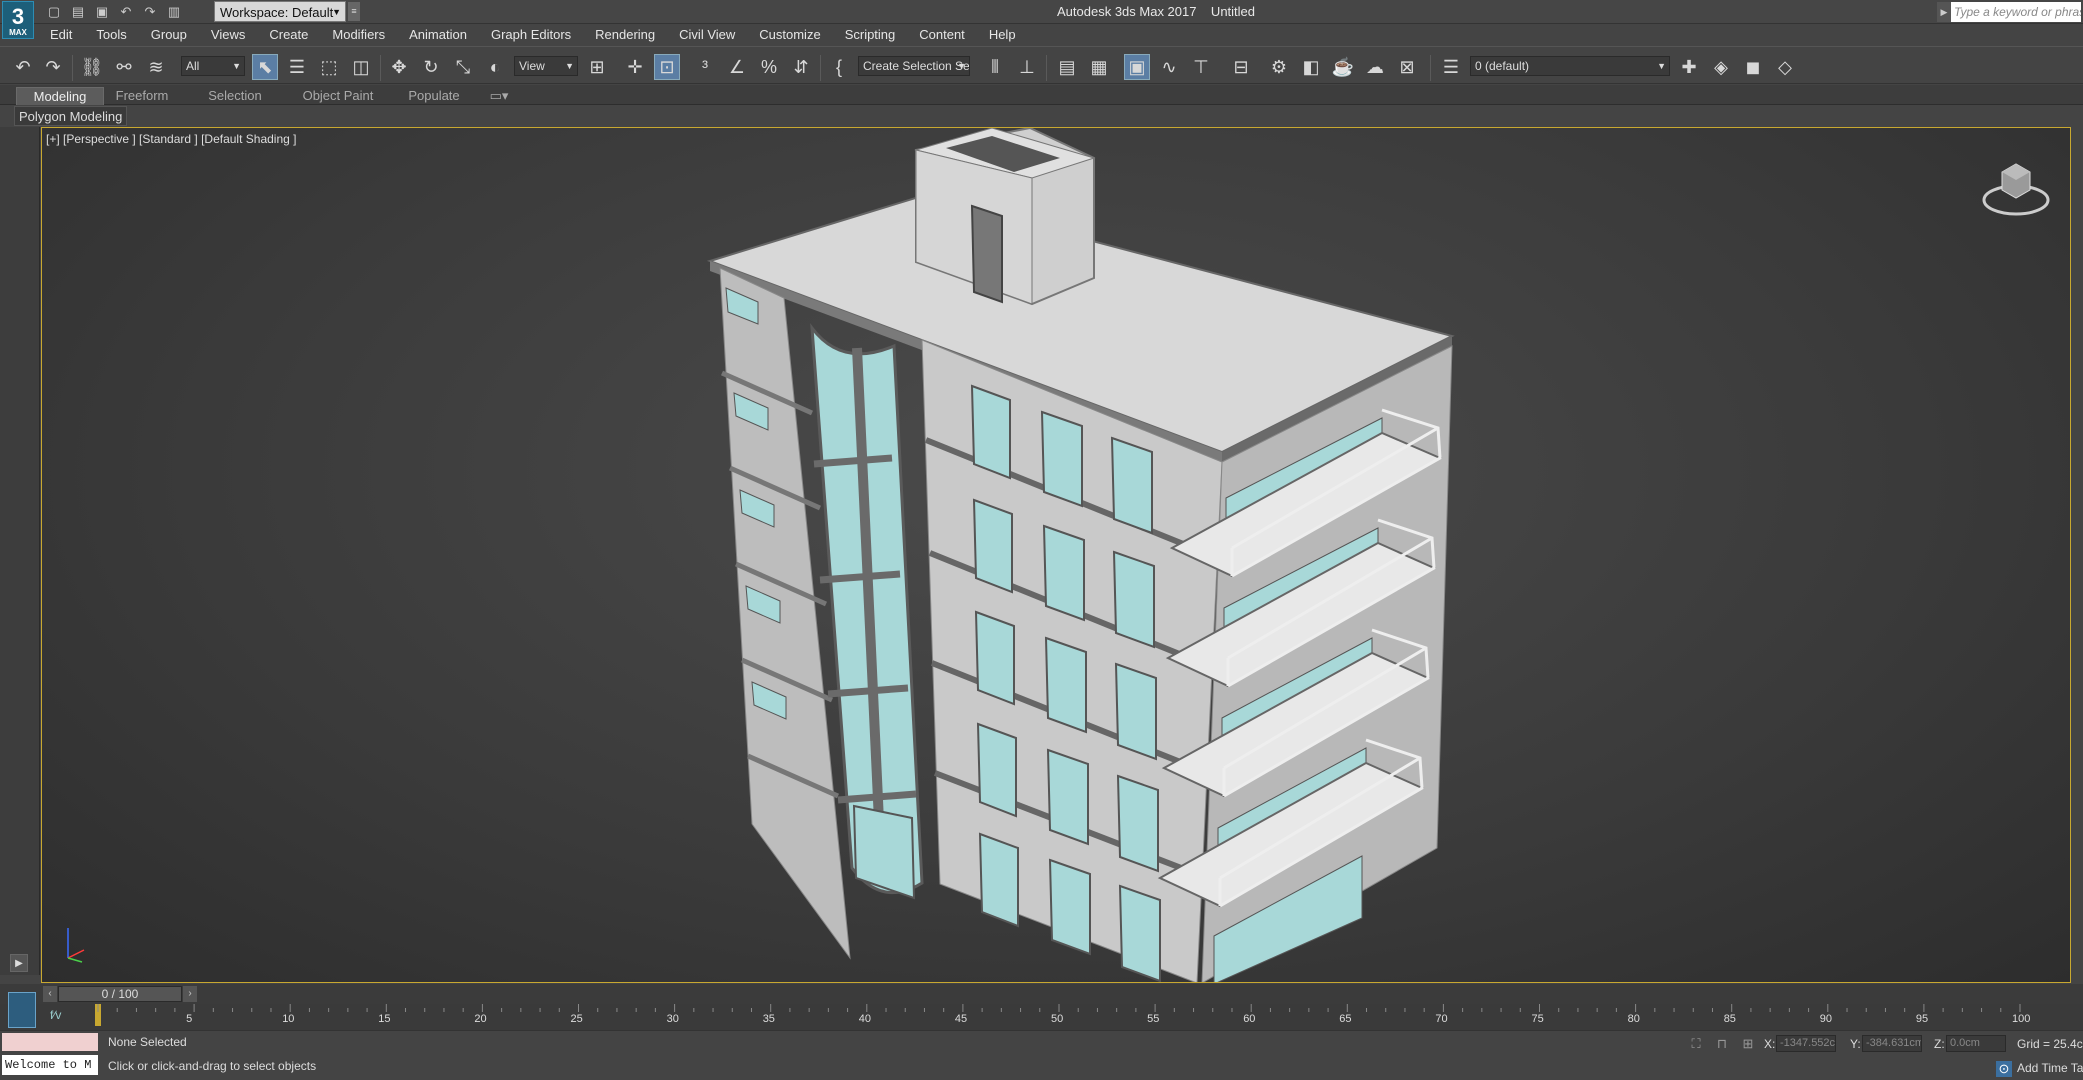  I want to click on quick-access-toolbar: ▢ ▤ ▣ ↶ ↷ ▥, so click(114, 12).